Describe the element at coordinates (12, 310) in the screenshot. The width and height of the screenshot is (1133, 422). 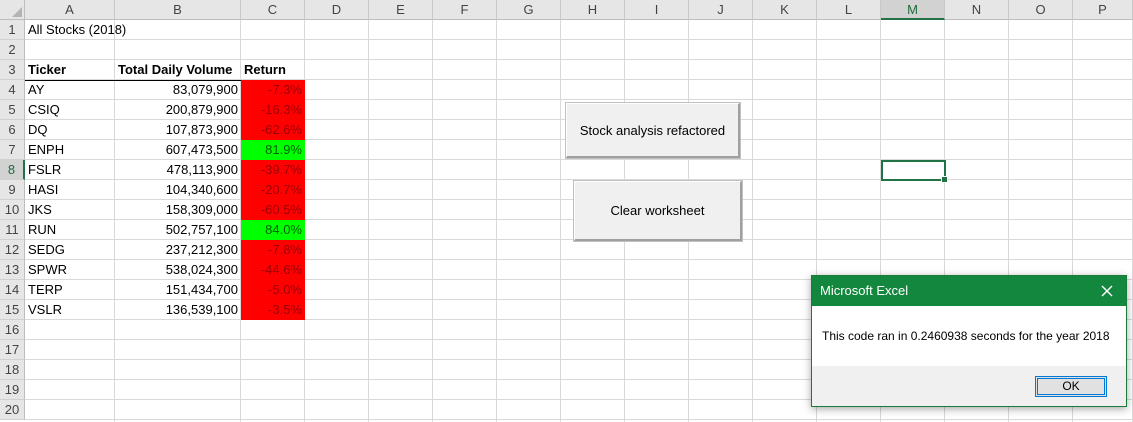
I see `row-header-15: 15` at that location.